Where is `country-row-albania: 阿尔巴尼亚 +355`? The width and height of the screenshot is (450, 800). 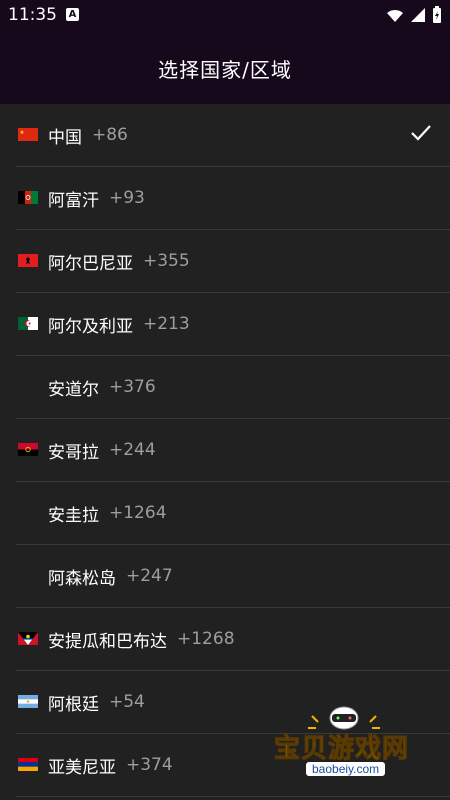 country-row-albania: 阿尔巴尼亚 +355 is located at coordinates (233, 261).